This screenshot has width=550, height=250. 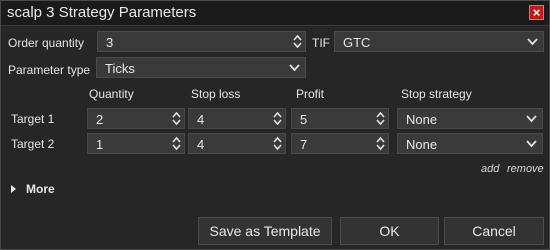 I want to click on order-quantity-label: Order quantity, so click(x=46, y=43).